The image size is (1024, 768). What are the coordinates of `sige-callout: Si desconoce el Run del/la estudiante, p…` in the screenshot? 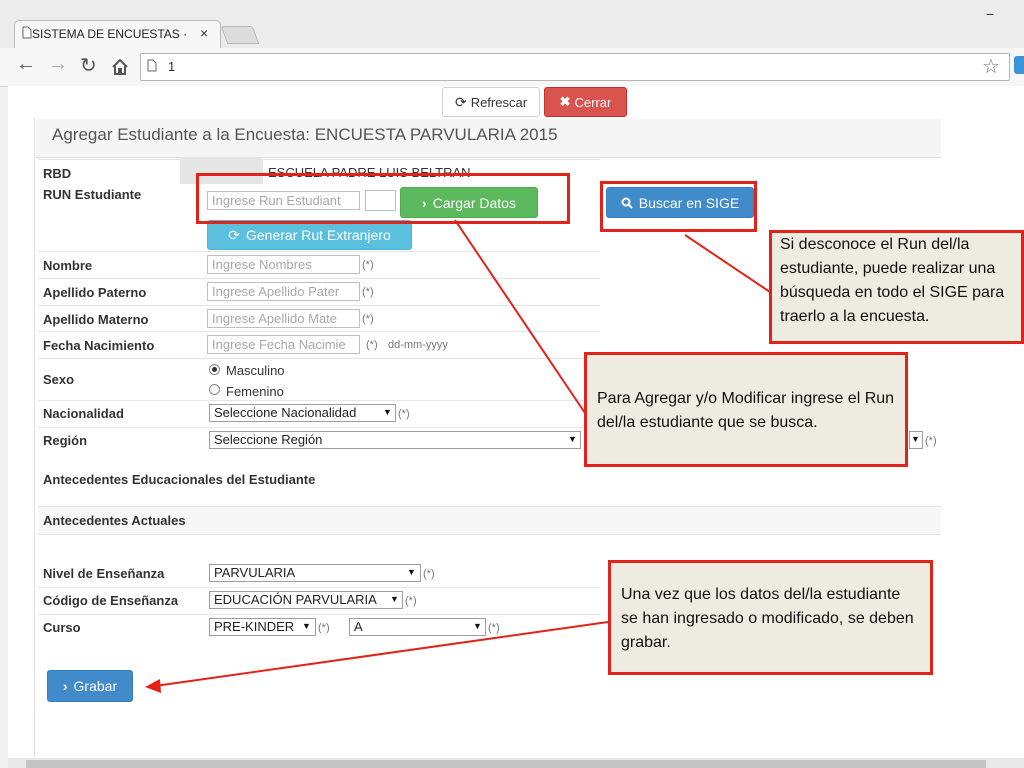 It's located at (896, 287).